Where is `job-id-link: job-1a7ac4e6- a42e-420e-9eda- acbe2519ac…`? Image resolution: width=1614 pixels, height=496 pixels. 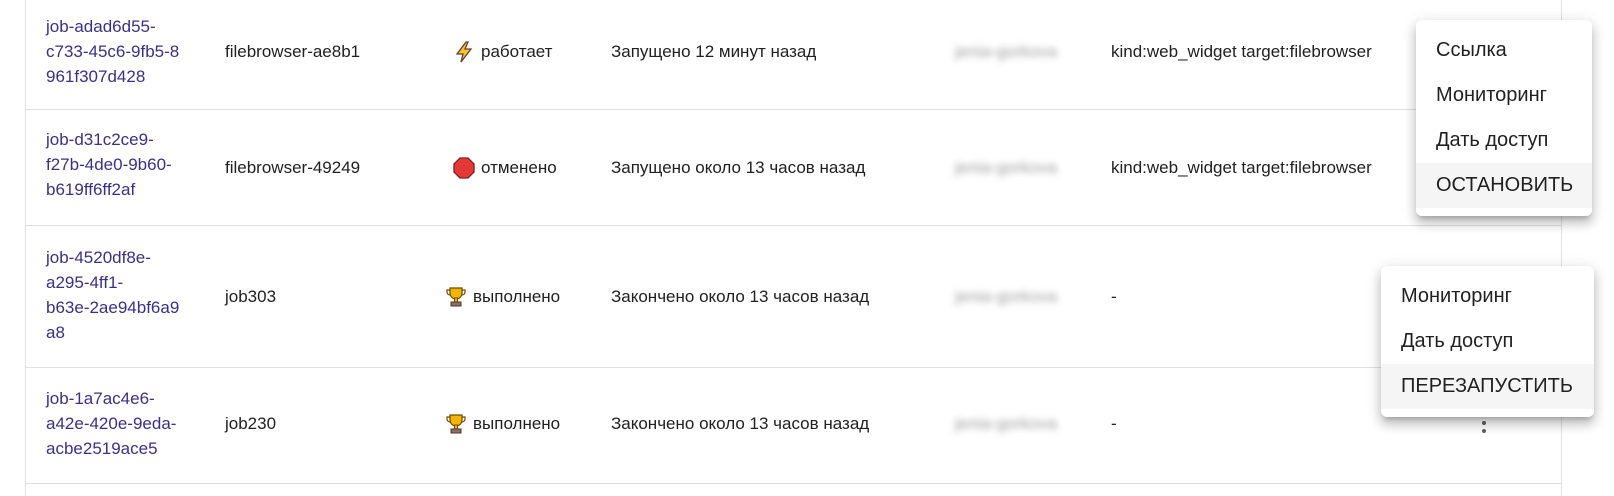 job-id-link: job-1a7ac4e6- a42e-420e-9eda- acbe2519ac… is located at coordinates (121, 423).